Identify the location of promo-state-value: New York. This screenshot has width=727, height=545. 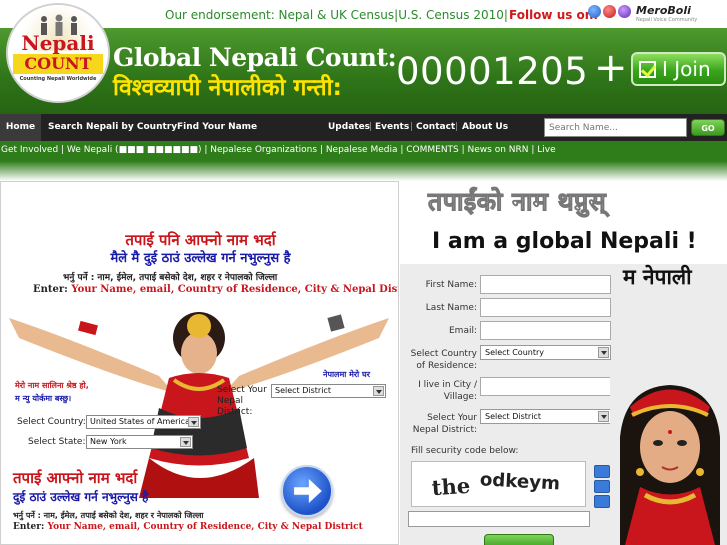
(108, 441).